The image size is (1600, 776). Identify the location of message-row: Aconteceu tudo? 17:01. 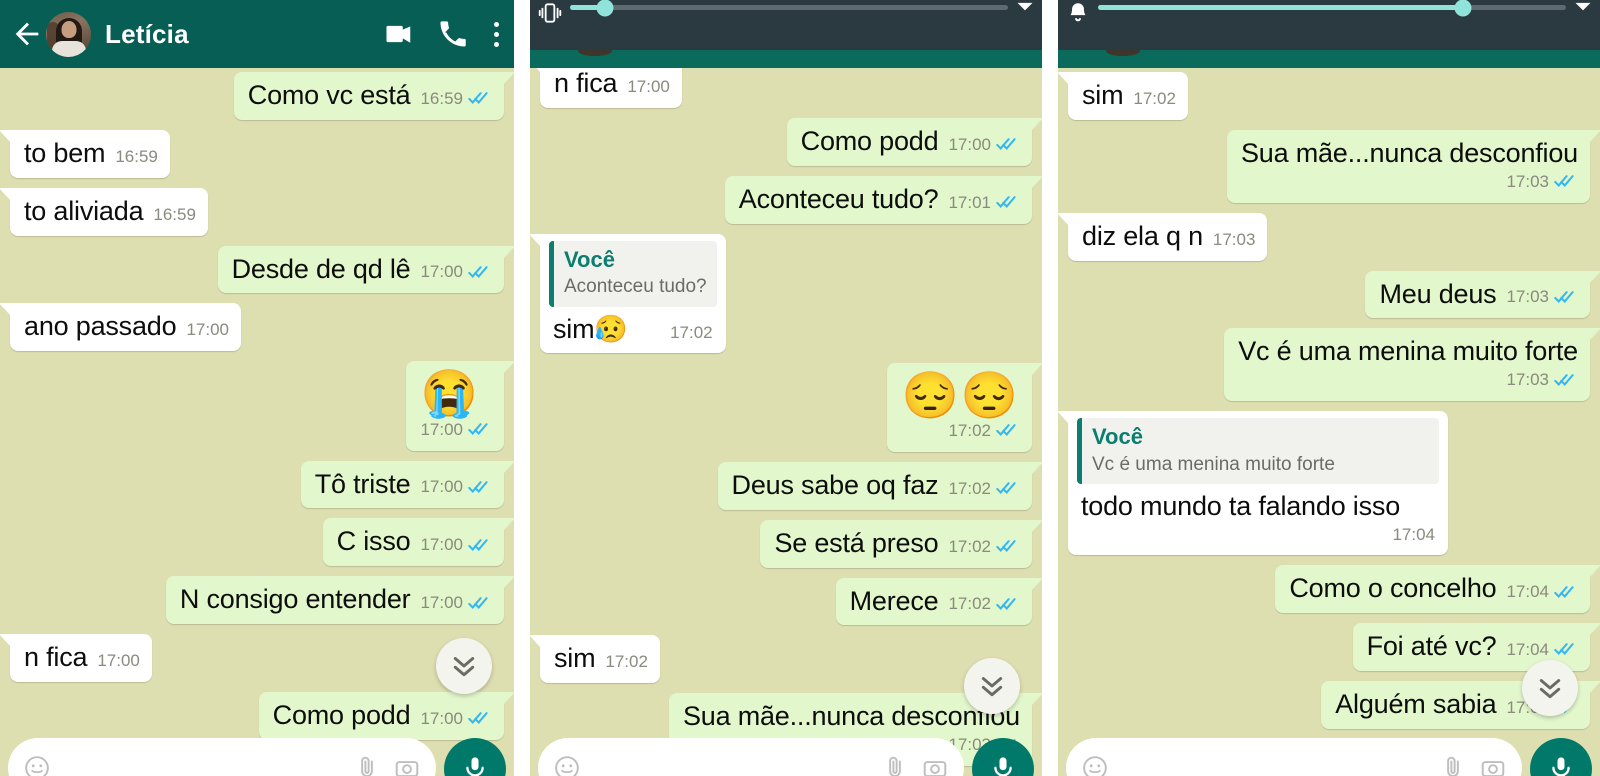
(791, 199).